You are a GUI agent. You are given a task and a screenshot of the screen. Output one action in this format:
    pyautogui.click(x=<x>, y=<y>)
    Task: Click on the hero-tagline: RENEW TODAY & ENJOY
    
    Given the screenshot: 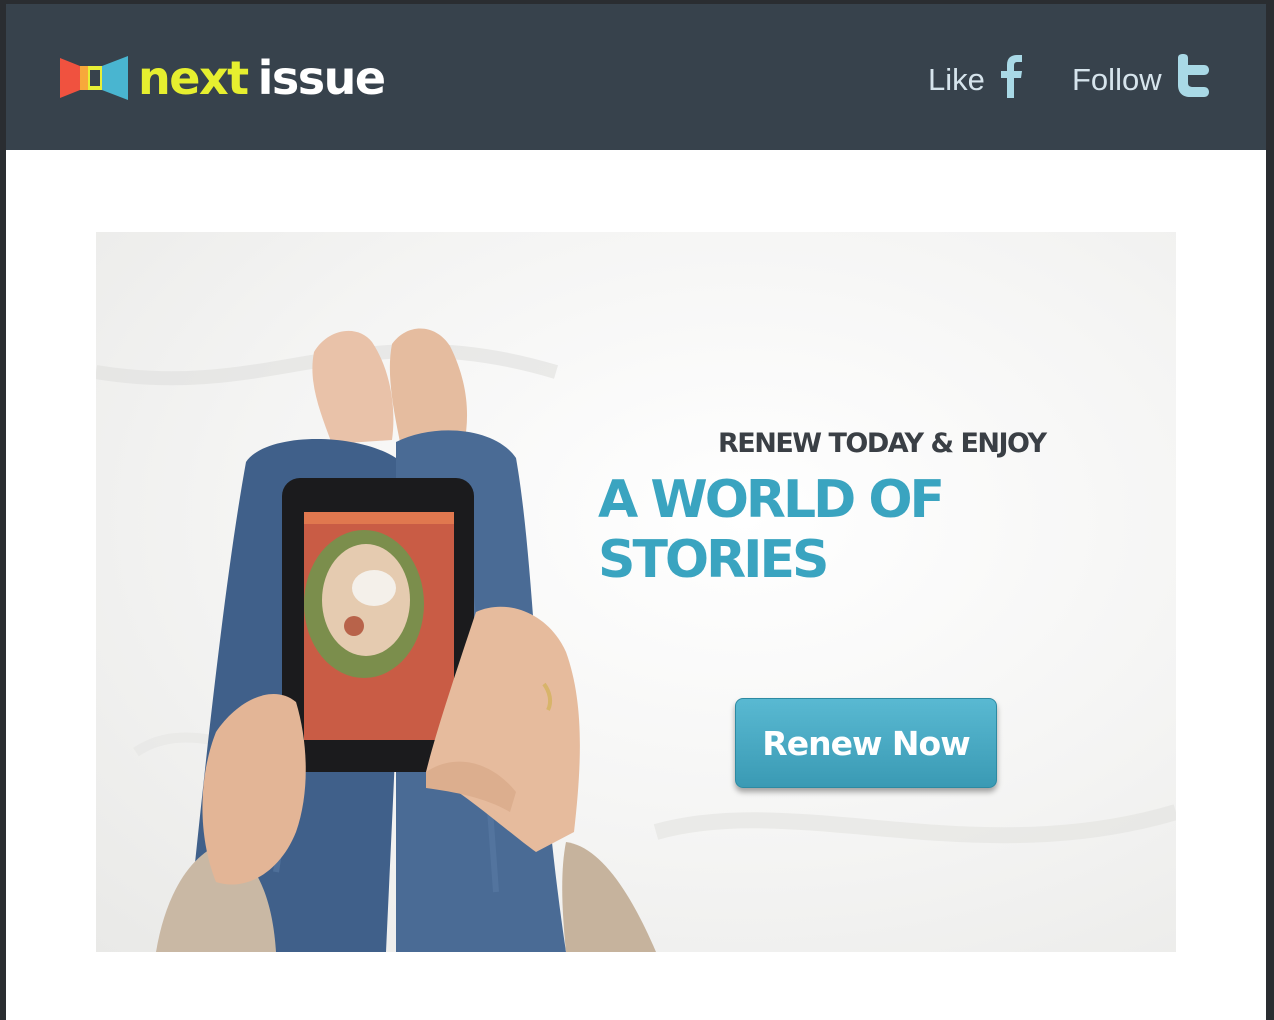 What is the action you would take?
    pyautogui.click(x=882, y=443)
    